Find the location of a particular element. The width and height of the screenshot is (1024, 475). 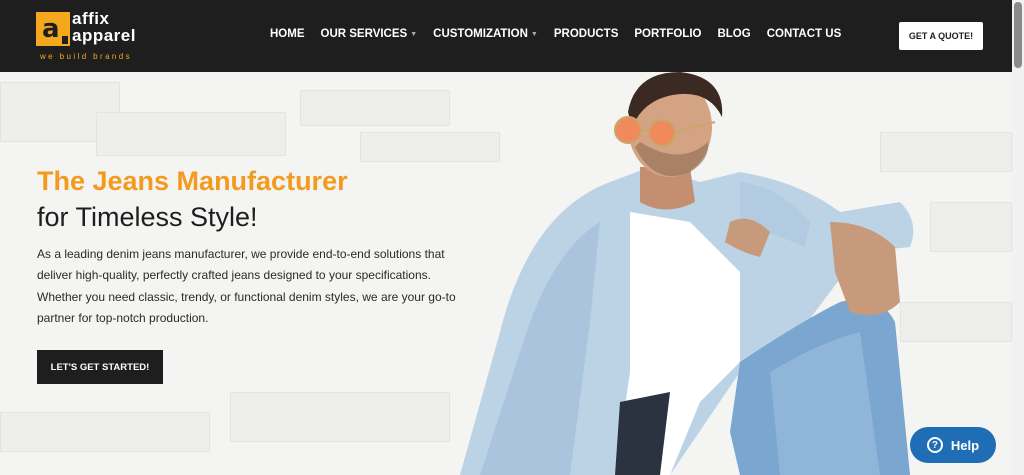

brand-logo: a affix apparel we build brands is located at coordinates (91, 37).